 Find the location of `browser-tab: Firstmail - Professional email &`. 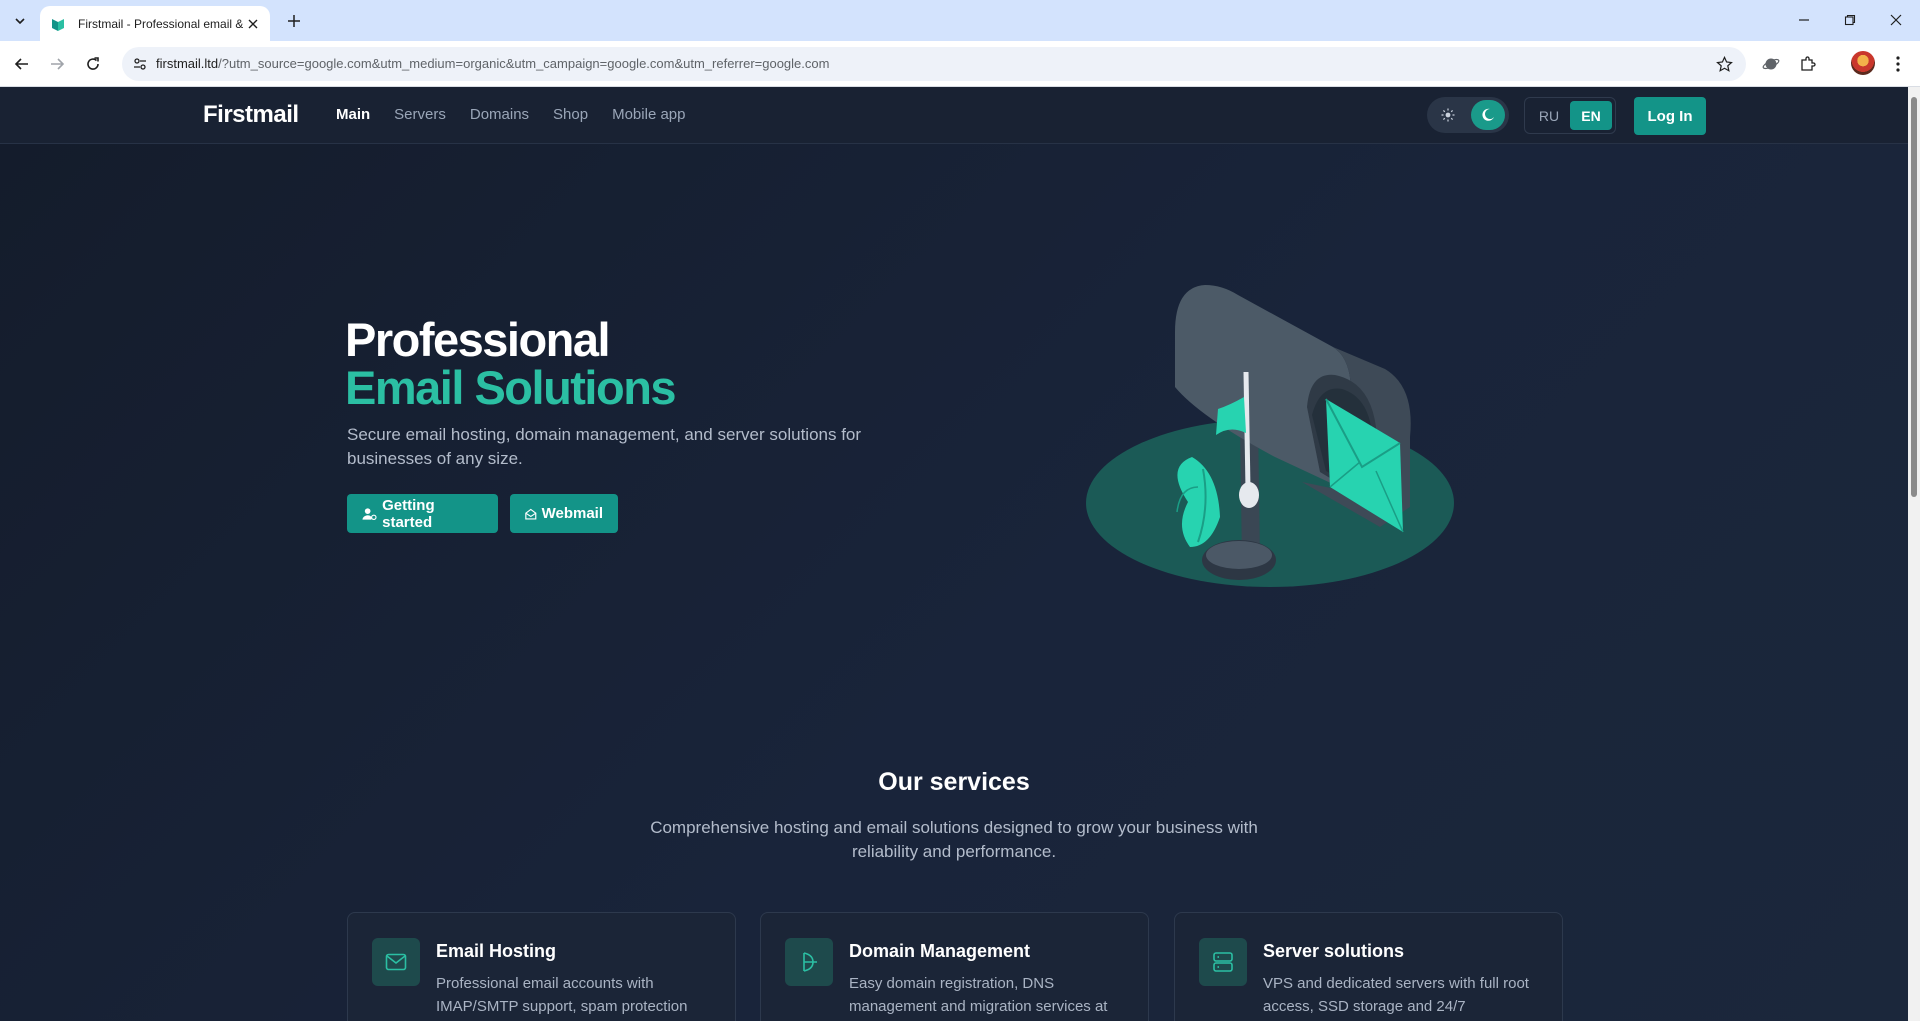

browser-tab: Firstmail - Professional email & is located at coordinates (155, 23).